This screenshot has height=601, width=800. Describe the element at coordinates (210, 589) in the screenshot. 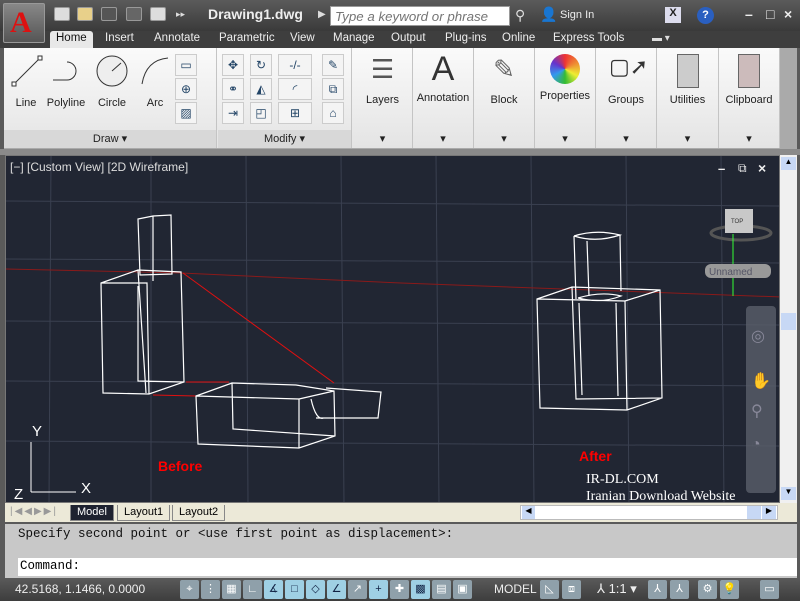

I see `snap-mode-icon: ⋮` at that location.